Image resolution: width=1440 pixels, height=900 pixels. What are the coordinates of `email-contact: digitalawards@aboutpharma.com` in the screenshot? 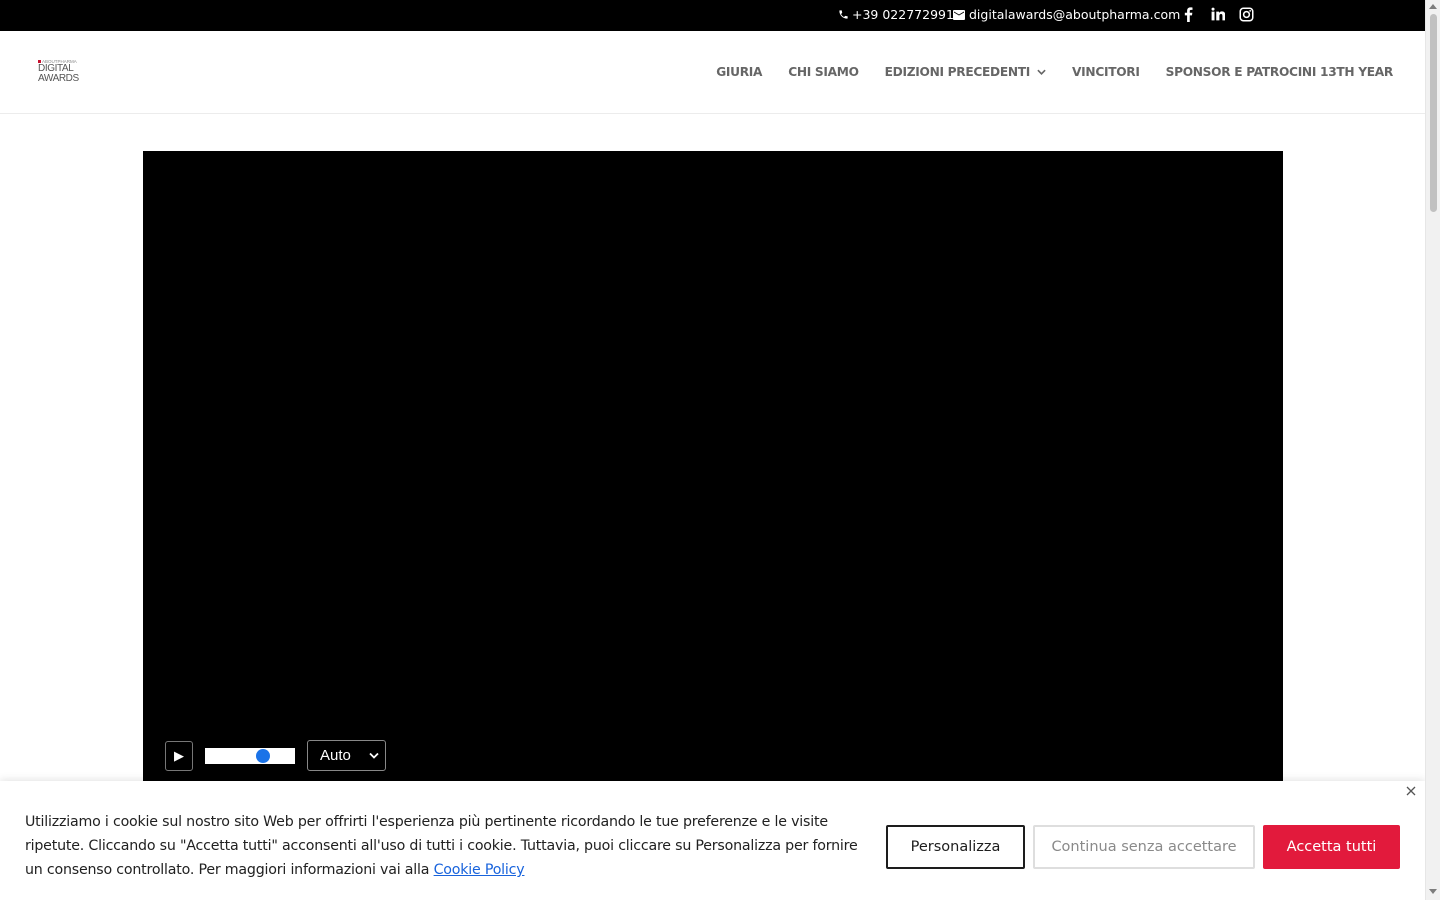 It's located at (1066, 14).